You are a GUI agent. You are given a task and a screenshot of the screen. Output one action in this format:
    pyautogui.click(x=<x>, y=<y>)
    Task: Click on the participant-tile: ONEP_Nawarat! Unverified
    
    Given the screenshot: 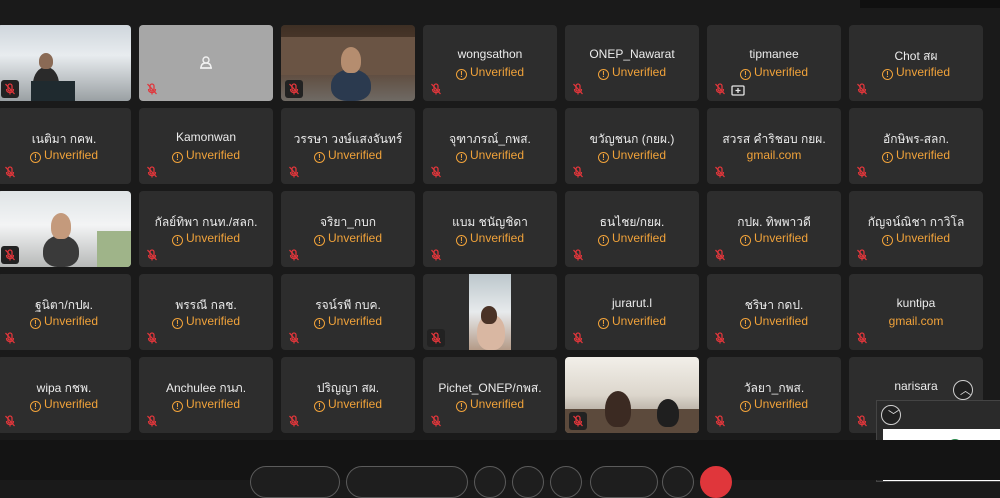 What is the action you would take?
    pyautogui.click(x=632, y=63)
    